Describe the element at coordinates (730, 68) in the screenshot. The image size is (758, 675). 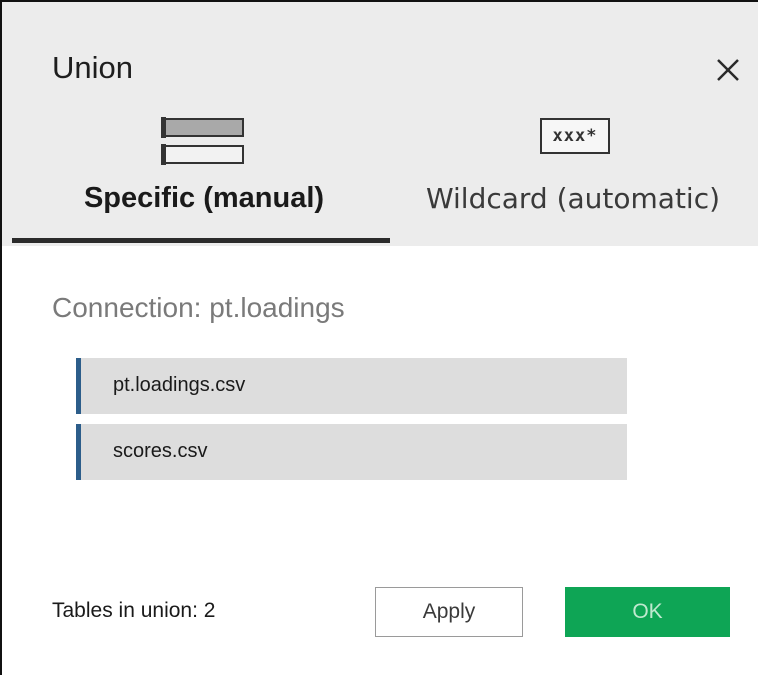
I see `close-icon` at that location.